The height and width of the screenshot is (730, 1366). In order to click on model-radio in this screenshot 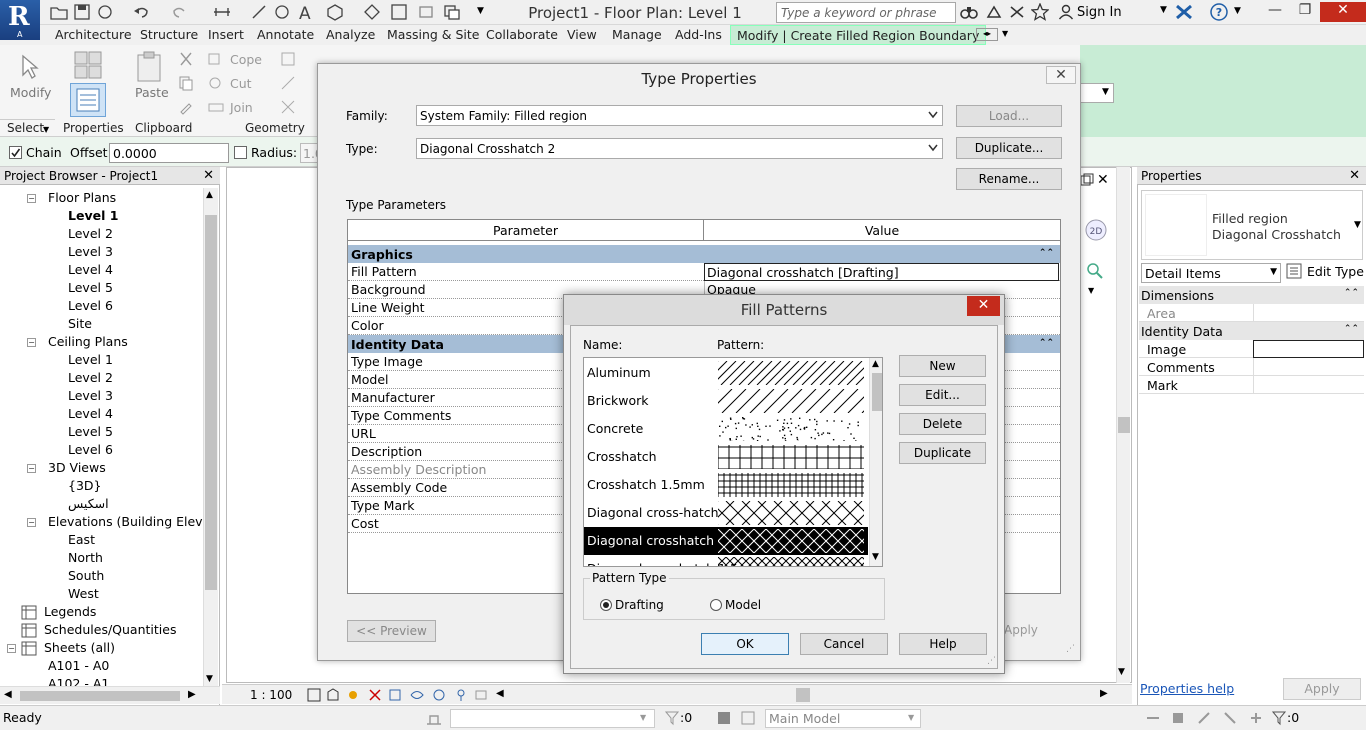, I will do `click(716, 605)`.